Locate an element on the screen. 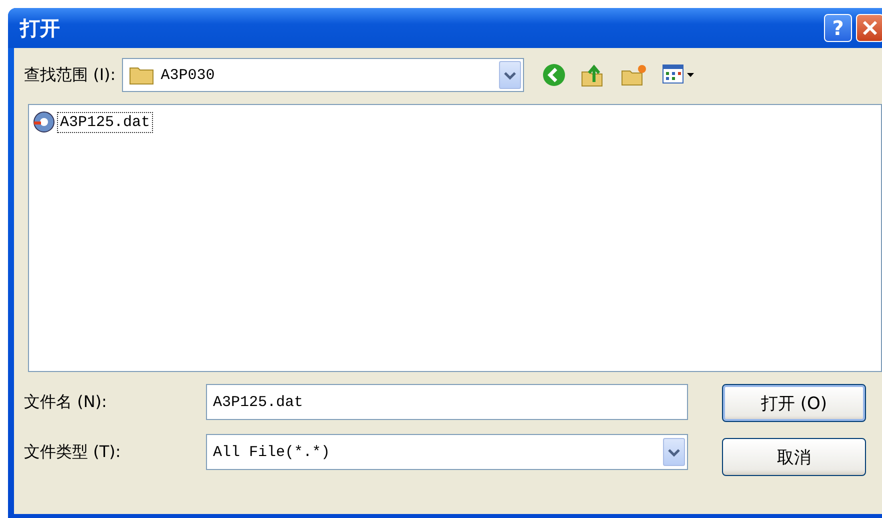 This screenshot has height=518, width=882. open-button: 打开 (O) is located at coordinates (794, 403).